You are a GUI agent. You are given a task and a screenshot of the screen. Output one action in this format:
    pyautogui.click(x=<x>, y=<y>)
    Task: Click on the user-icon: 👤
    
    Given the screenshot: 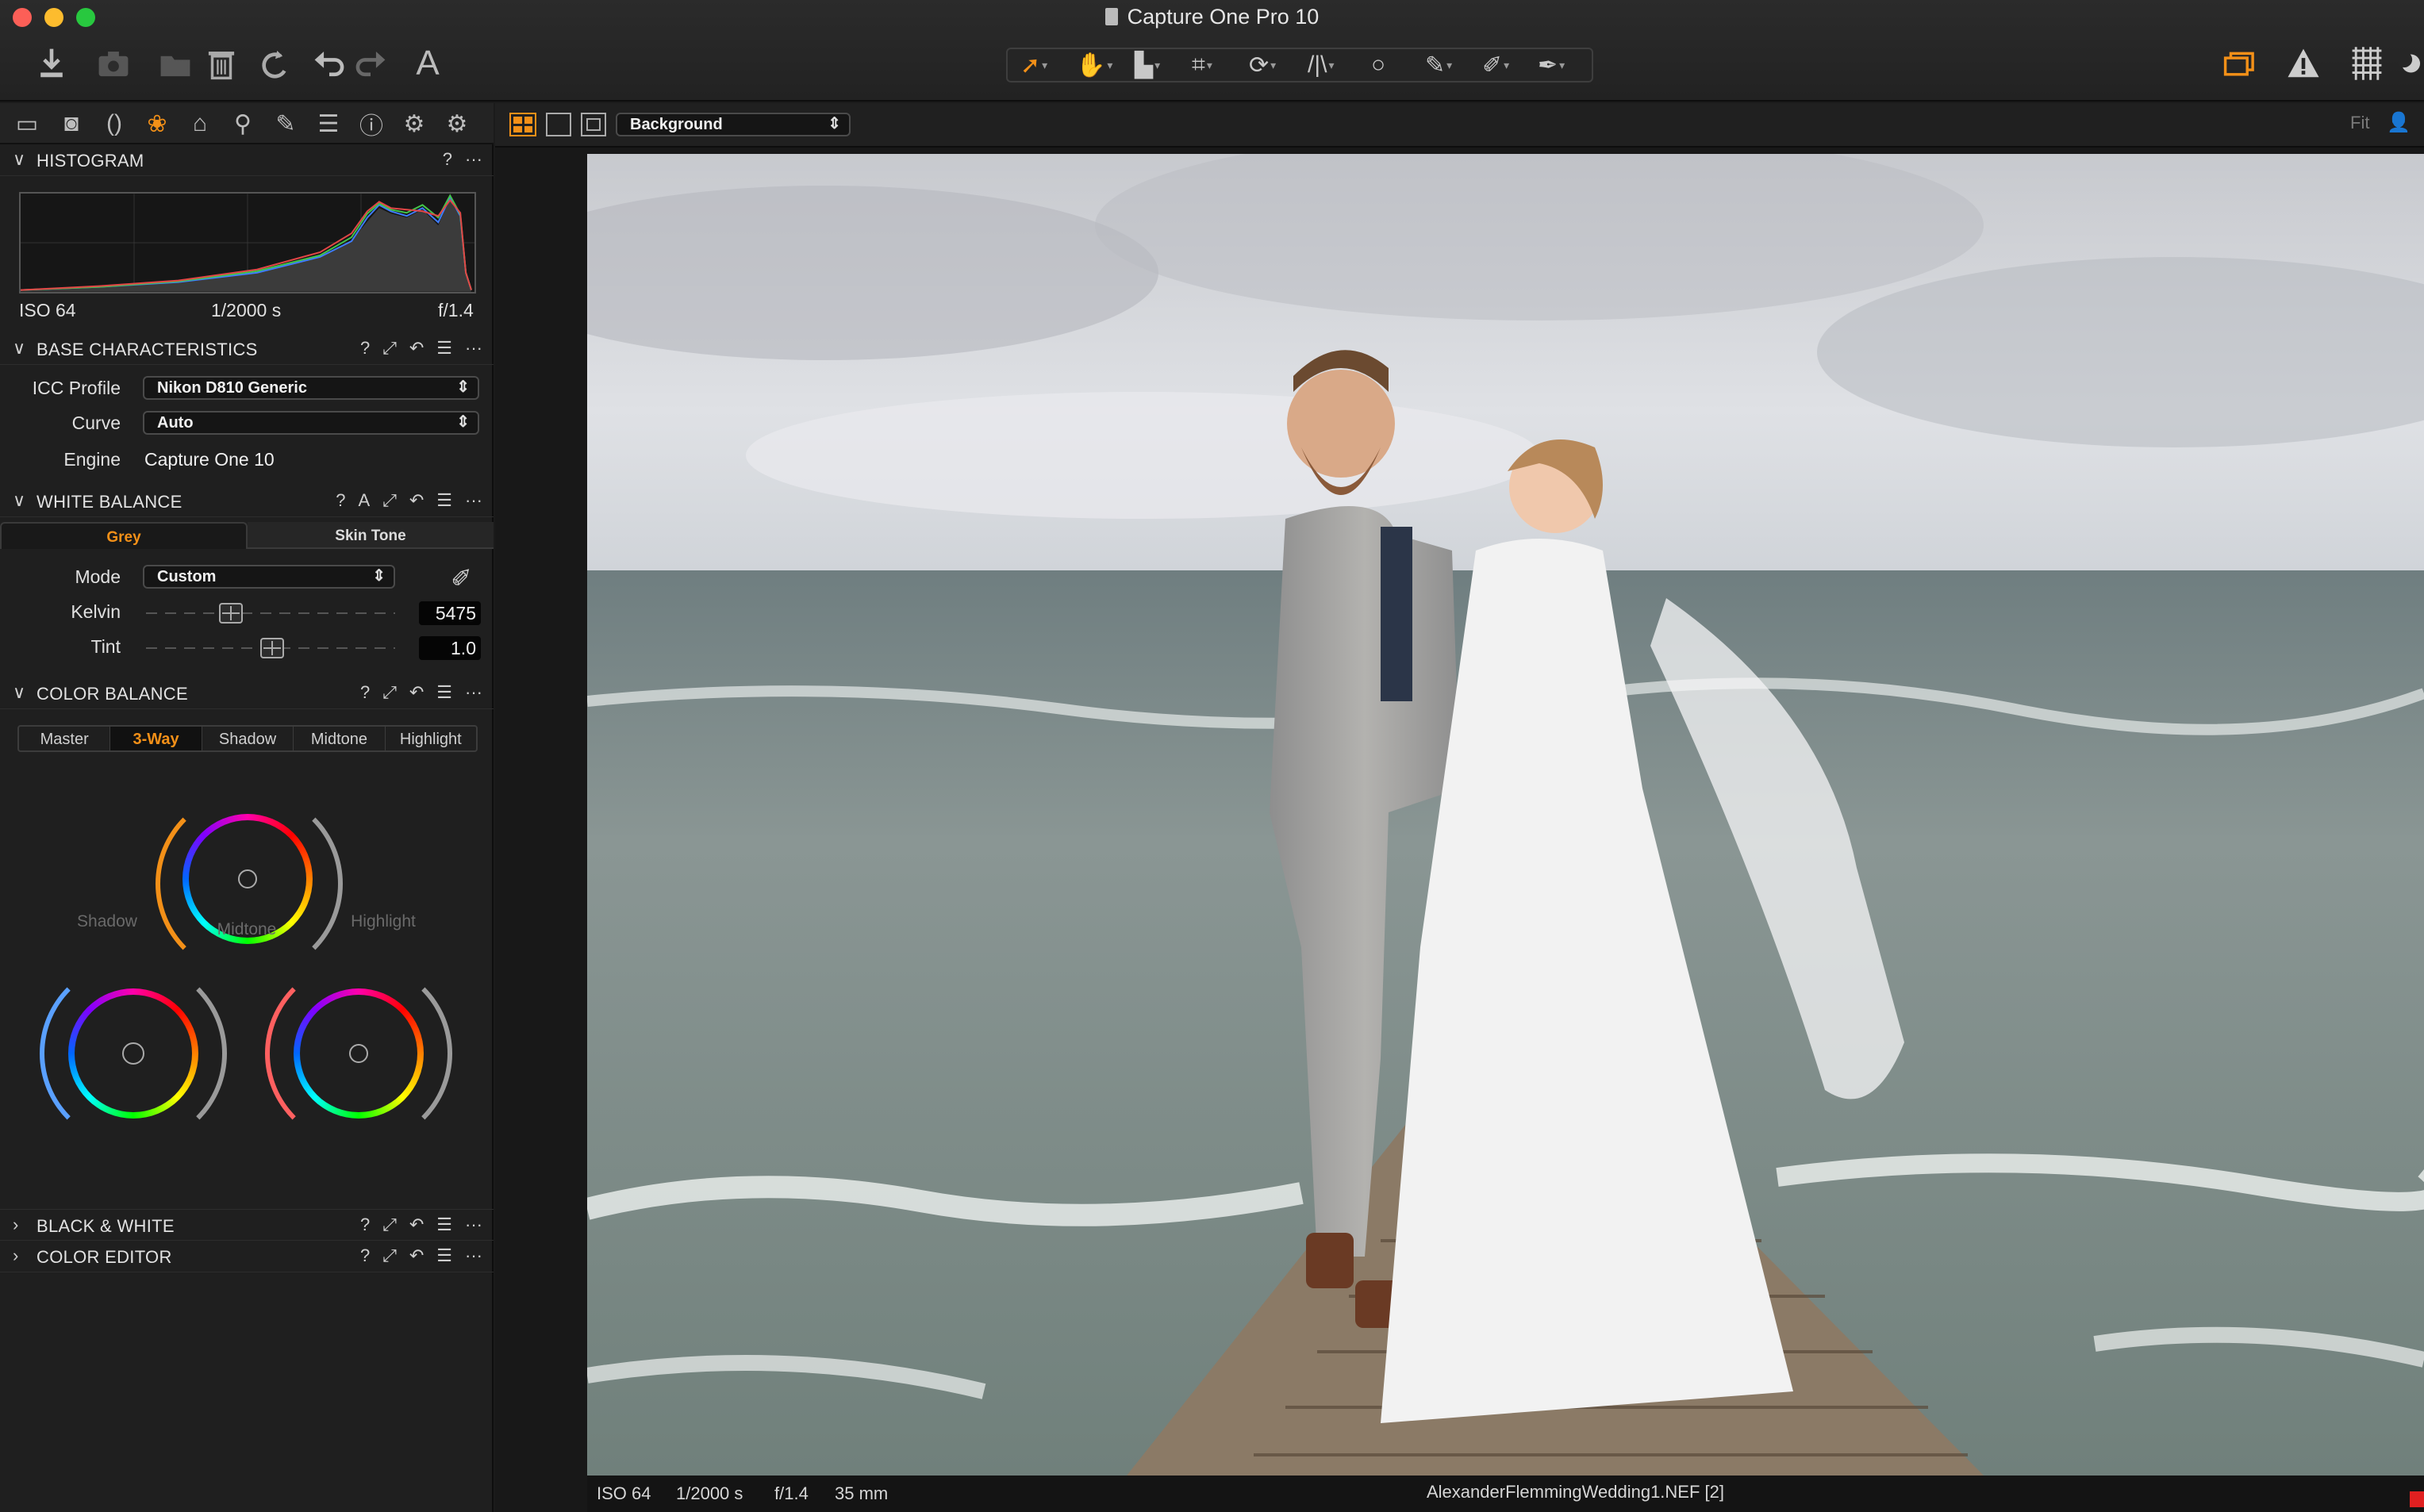 What is the action you would take?
    pyautogui.click(x=2399, y=123)
    